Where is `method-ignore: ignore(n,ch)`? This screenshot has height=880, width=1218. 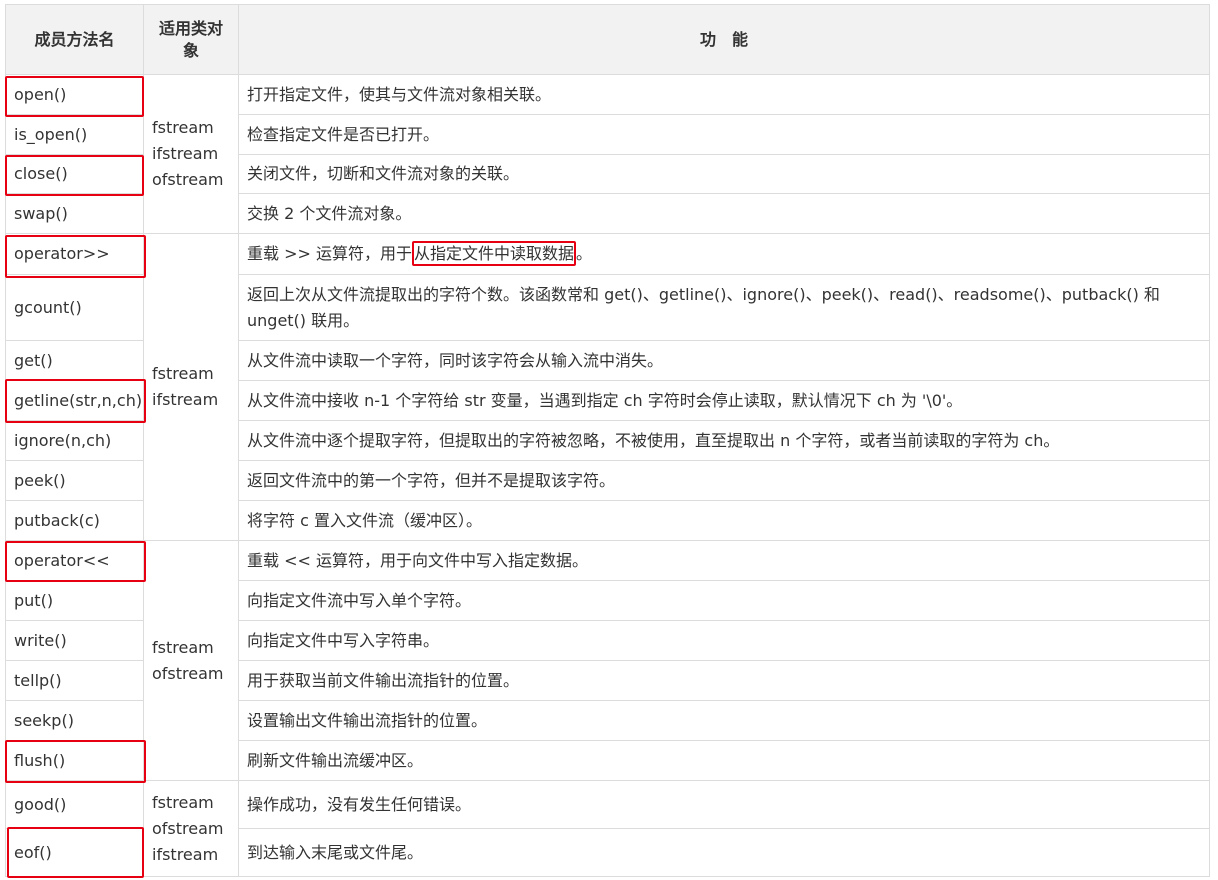
method-ignore: ignore(n,ch) is located at coordinates (74, 440).